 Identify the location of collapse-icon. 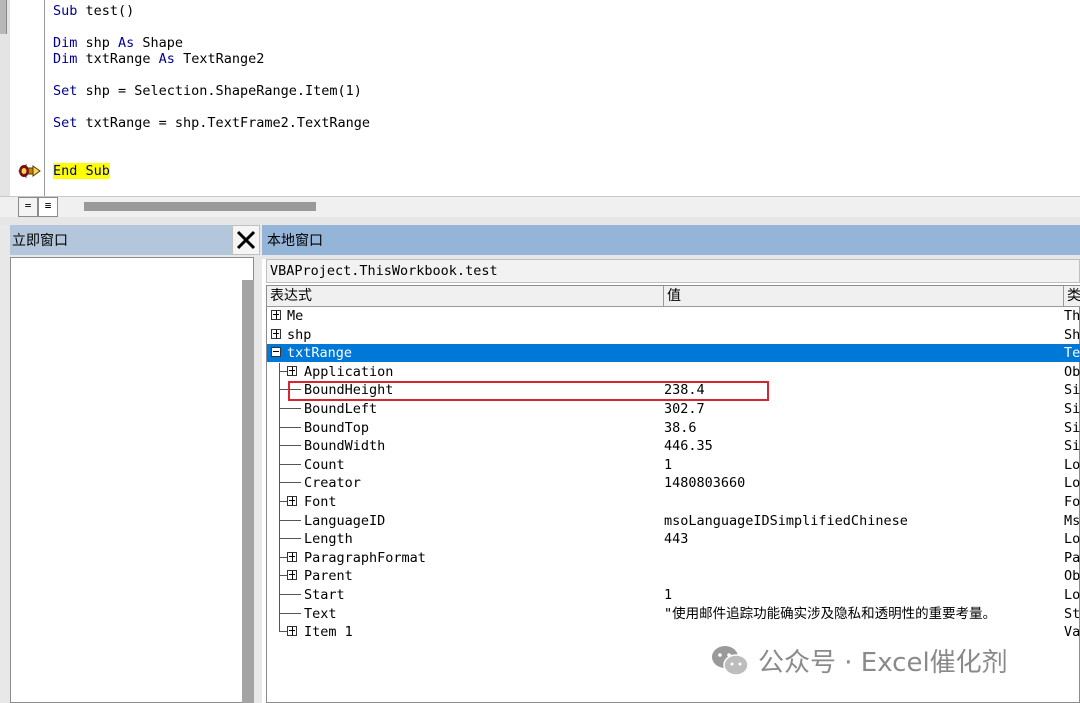
(276, 352).